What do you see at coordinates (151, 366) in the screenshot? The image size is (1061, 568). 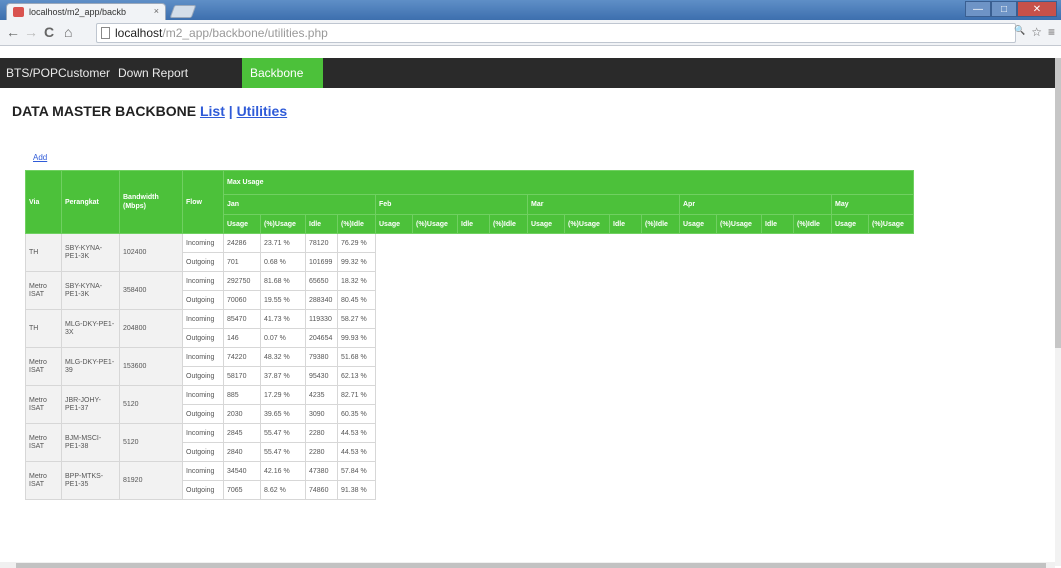 I see `bandwidth-cell: 153600` at bounding box center [151, 366].